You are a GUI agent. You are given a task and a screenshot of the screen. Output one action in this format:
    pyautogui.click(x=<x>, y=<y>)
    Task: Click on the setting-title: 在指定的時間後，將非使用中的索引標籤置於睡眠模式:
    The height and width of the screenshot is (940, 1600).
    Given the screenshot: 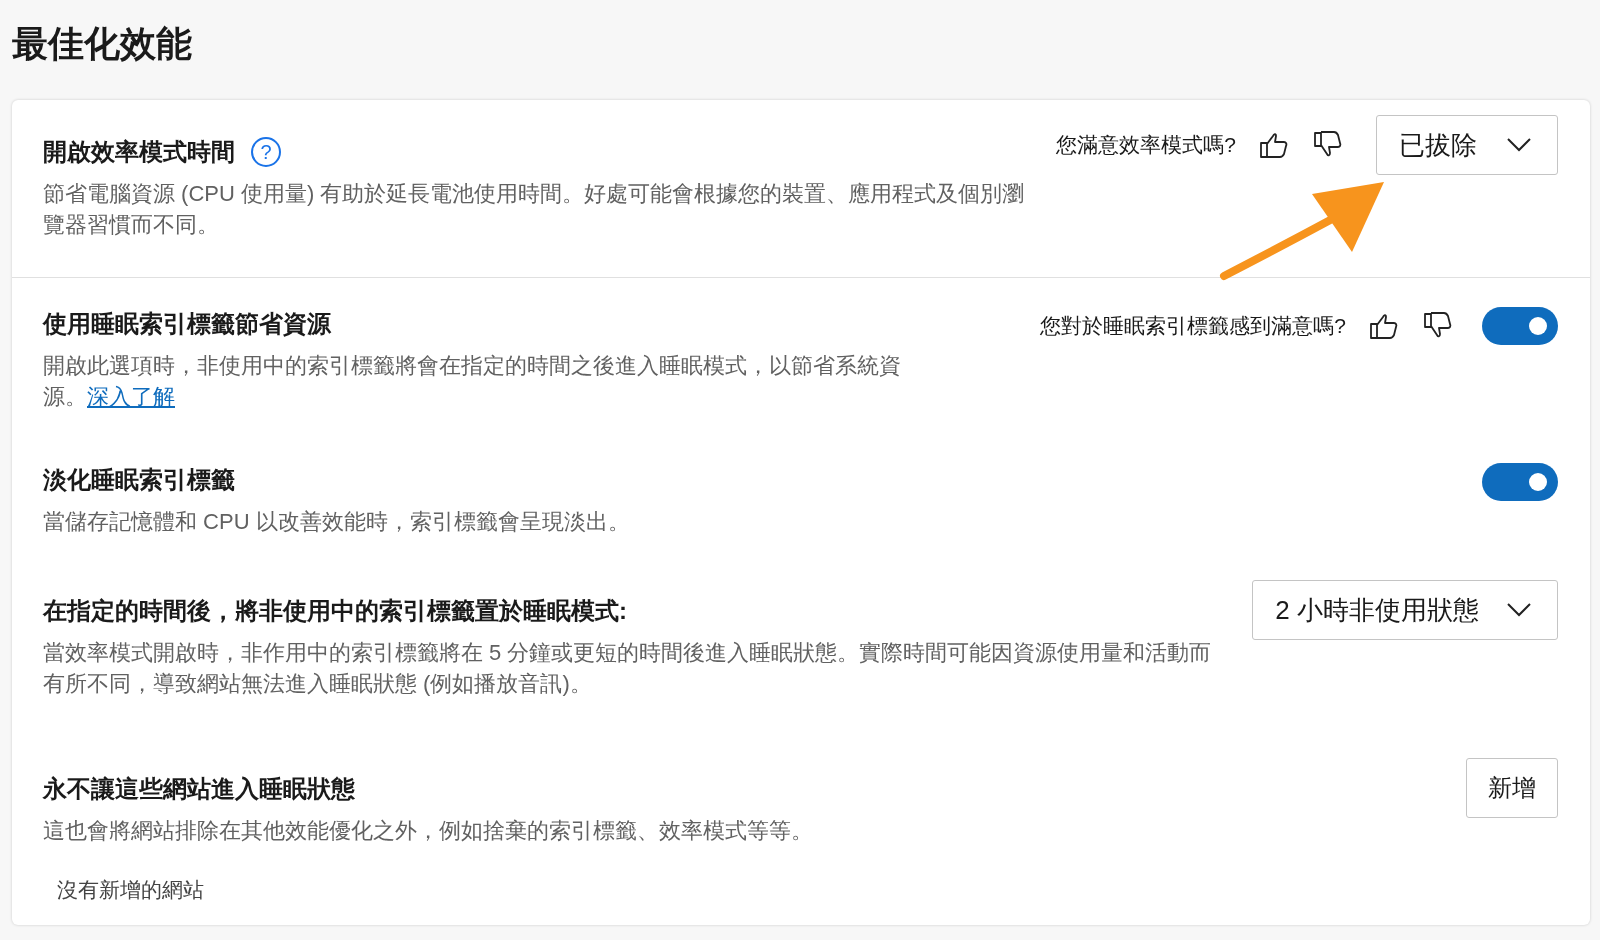 What is the action you would take?
    pyautogui.click(x=335, y=611)
    